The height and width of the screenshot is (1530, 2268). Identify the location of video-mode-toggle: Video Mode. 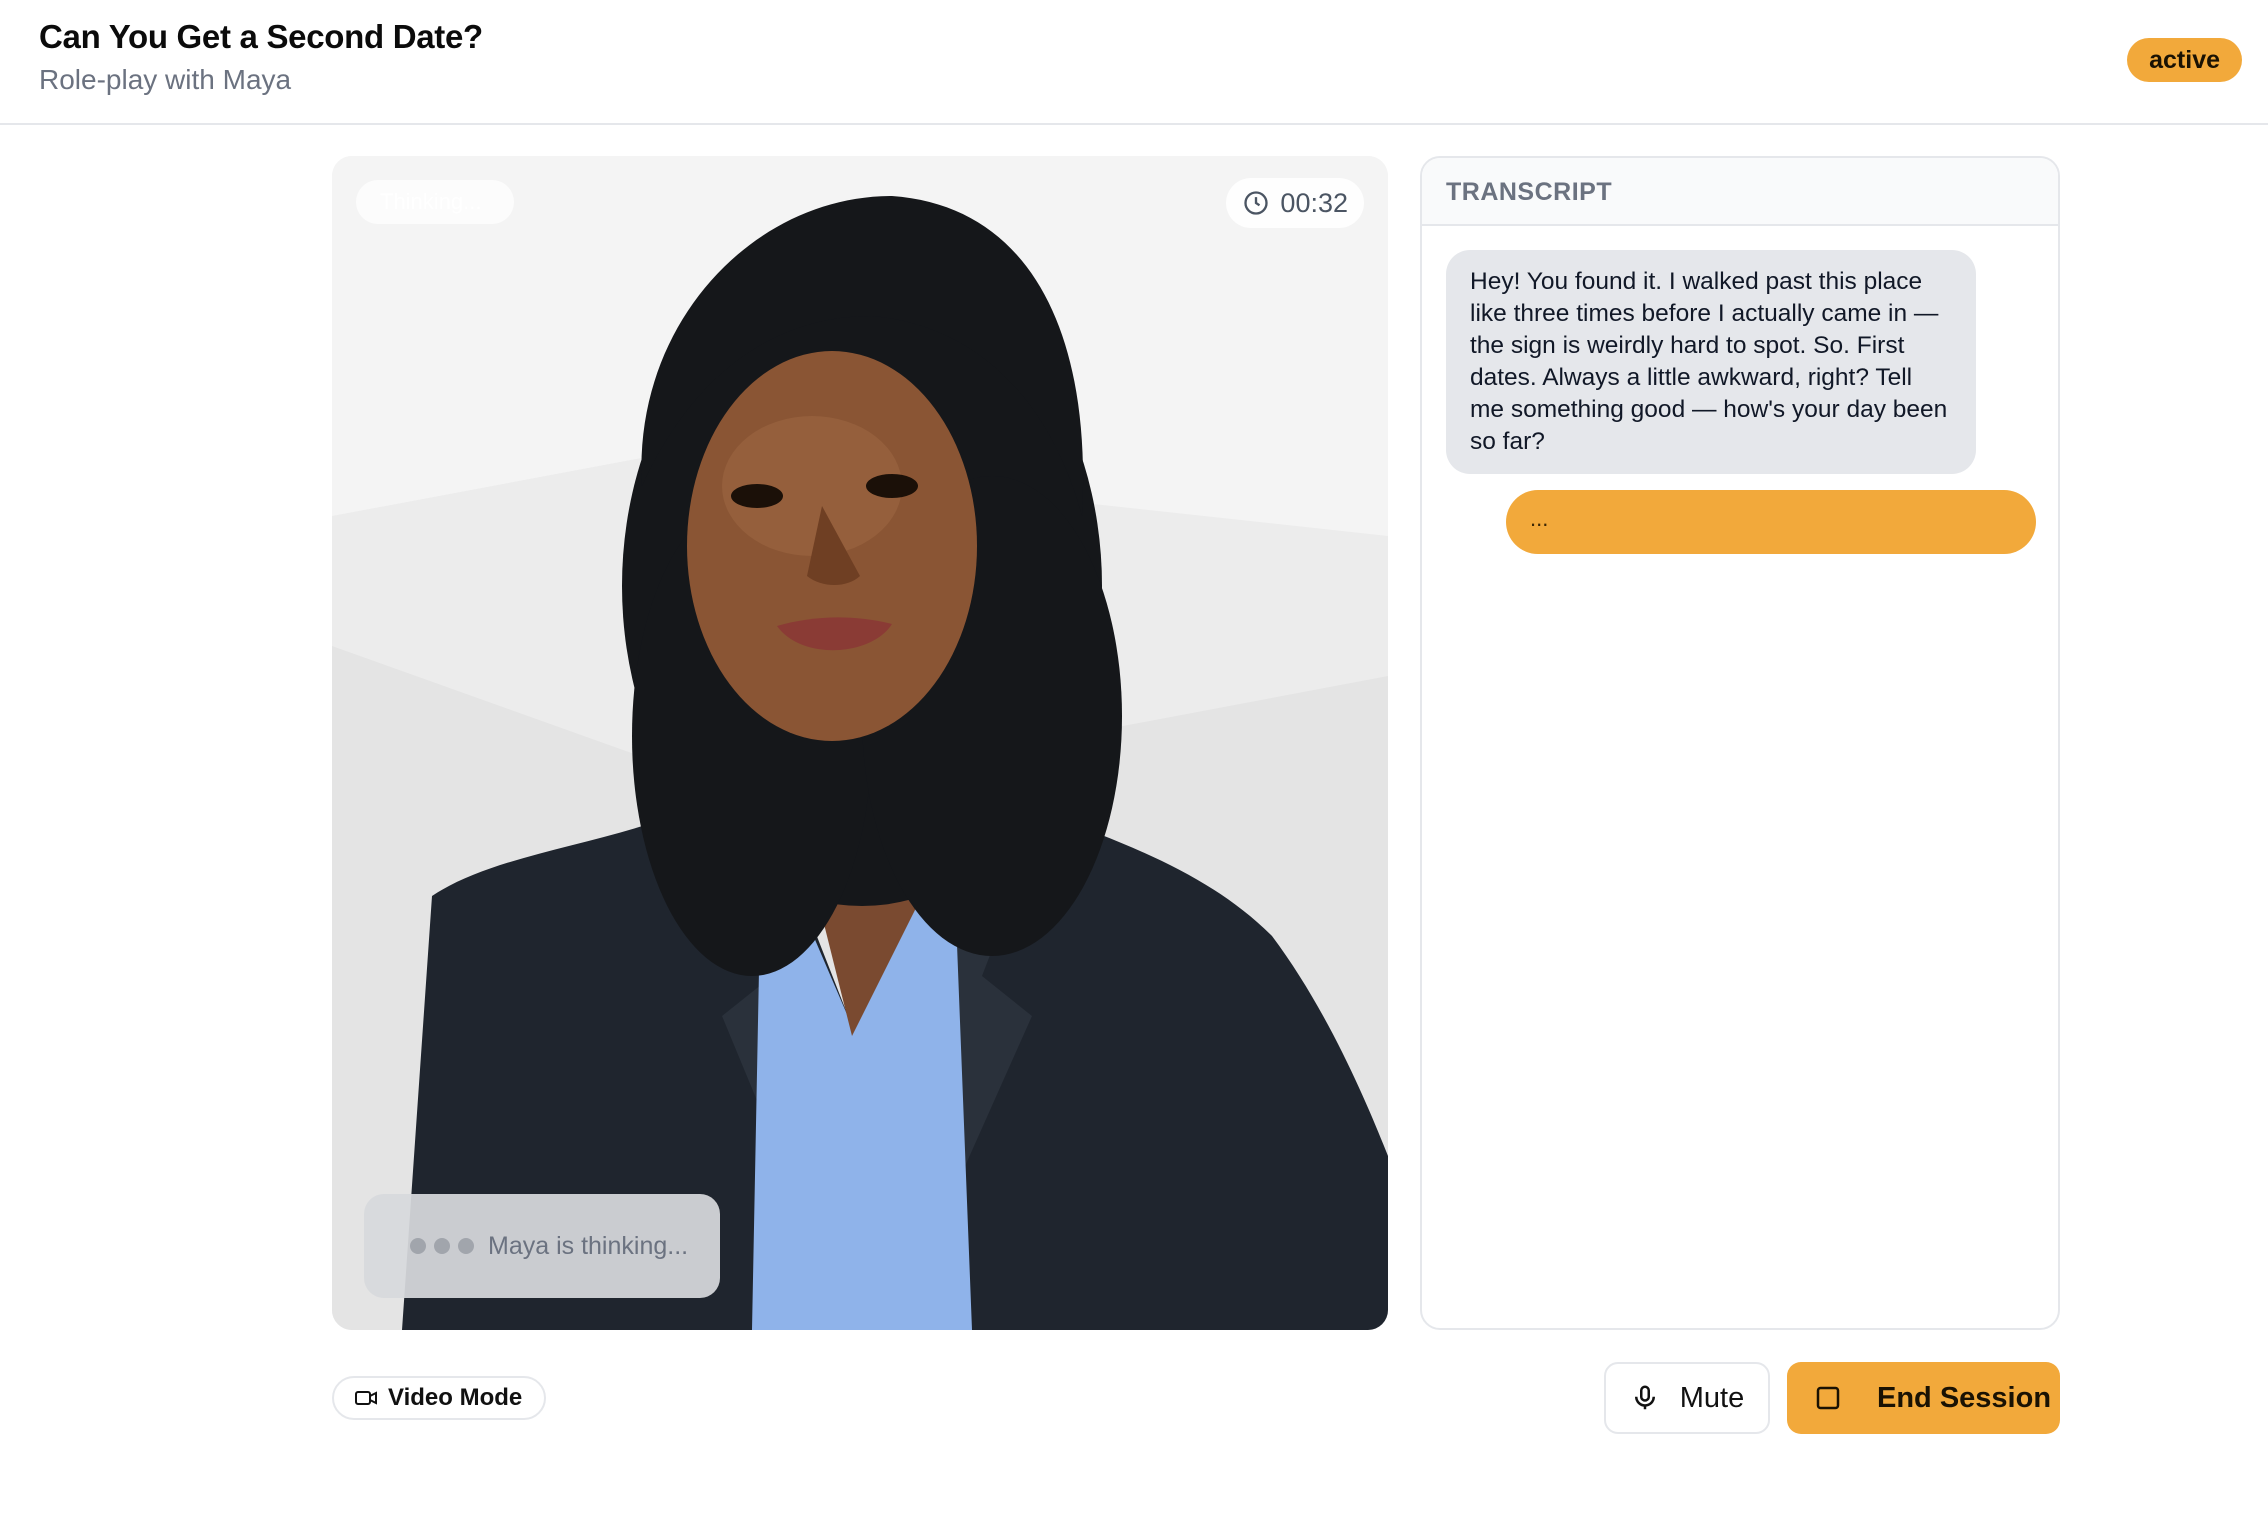
(439, 1398).